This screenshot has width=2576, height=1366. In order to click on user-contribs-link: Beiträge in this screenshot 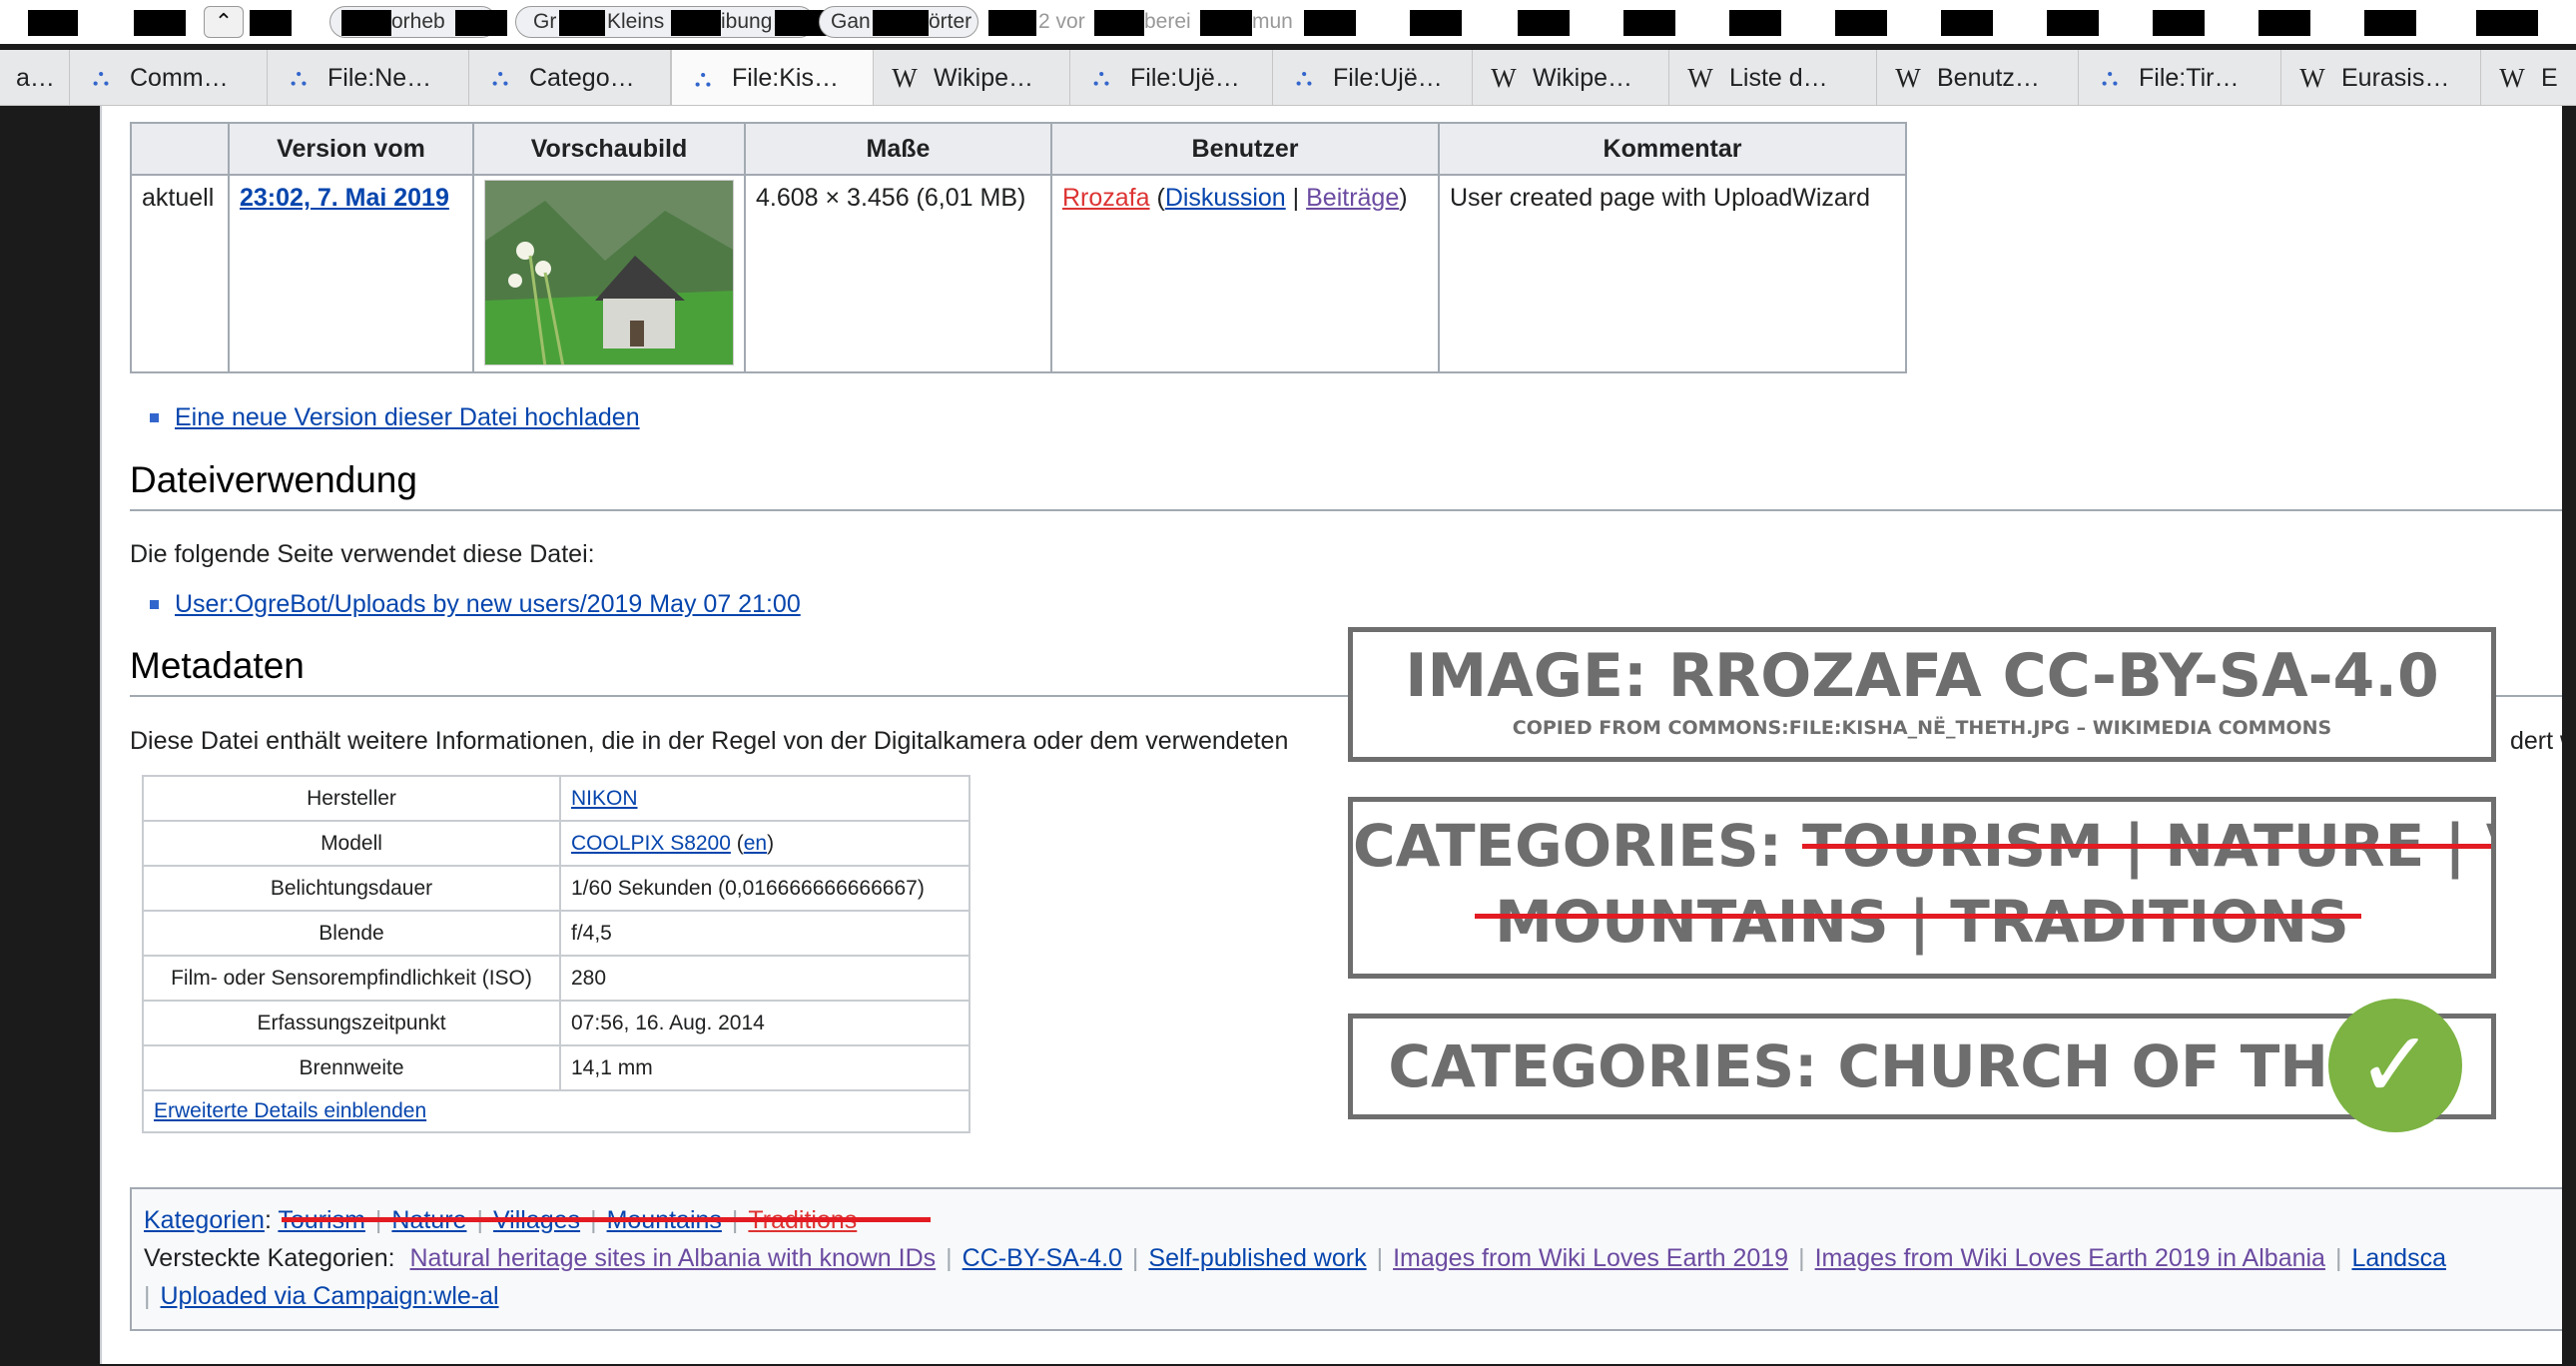, I will do `click(1352, 198)`.